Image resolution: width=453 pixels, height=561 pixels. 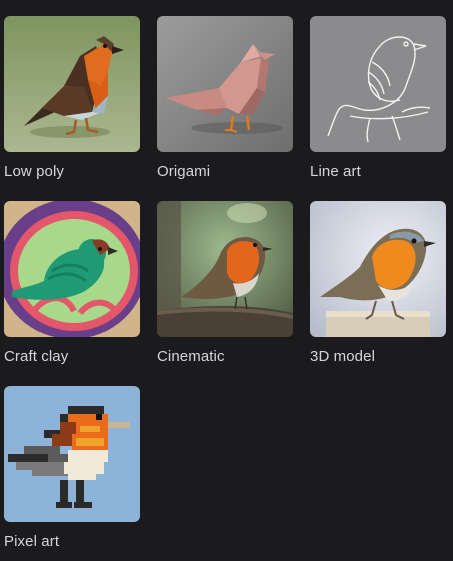 What do you see at coordinates (34, 171) in the screenshot?
I see `style-label: Low poly` at bounding box center [34, 171].